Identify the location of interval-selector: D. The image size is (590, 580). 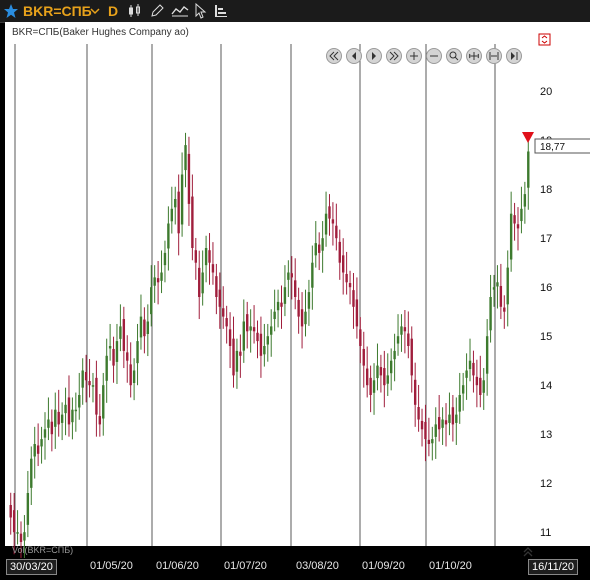
(113, 11).